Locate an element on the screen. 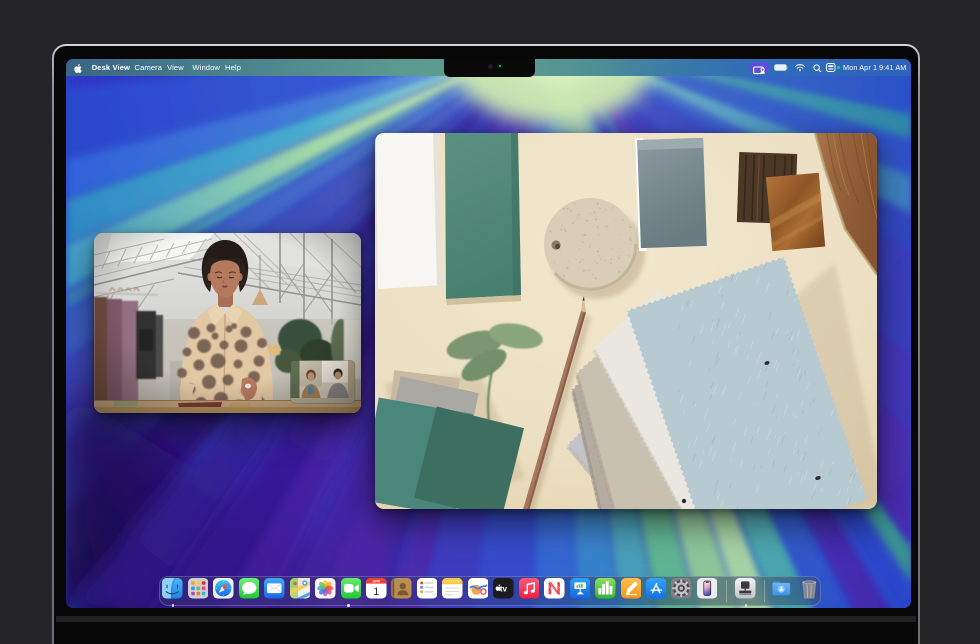 The image size is (980, 644). svg-text: tv is located at coordinates (504, 589).